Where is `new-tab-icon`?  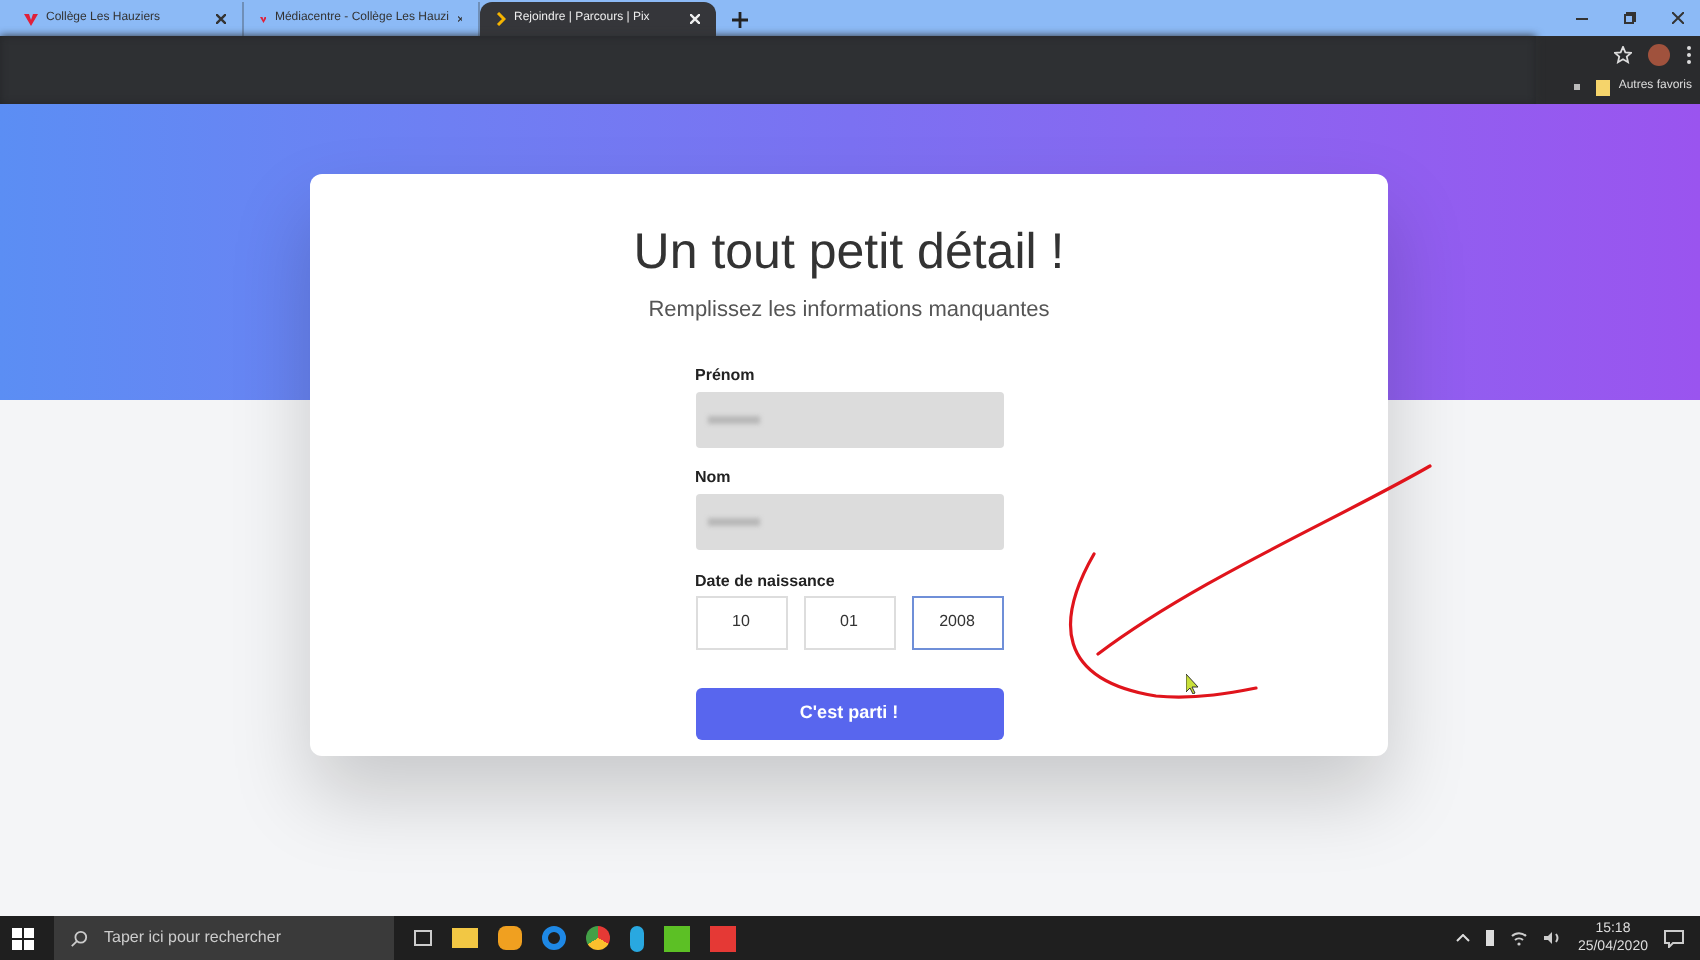 new-tab-icon is located at coordinates (740, 20).